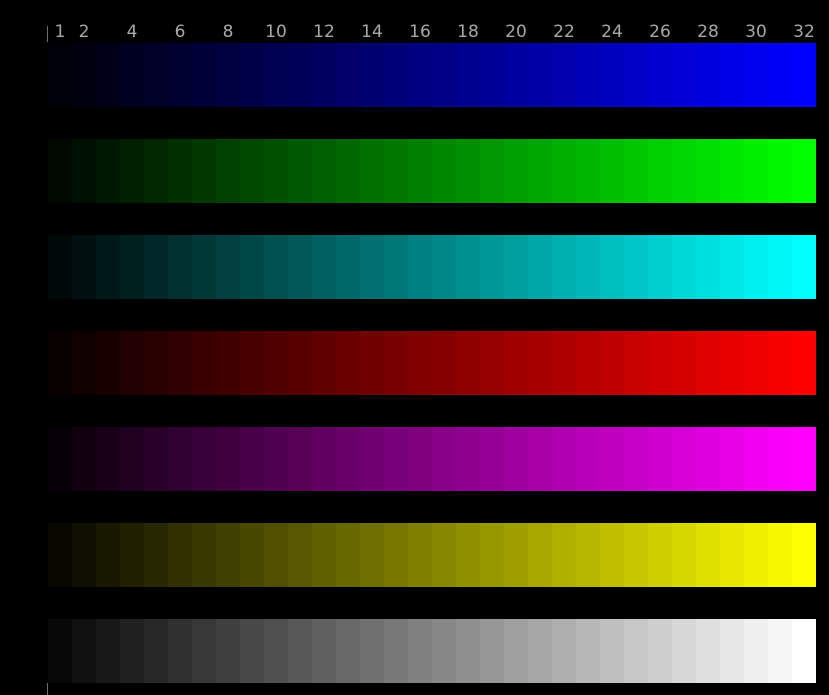 The width and height of the screenshot is (829, 695). What do you see at coordinates (84, 32) in the screenshot?
I see `tick-label-2: 2` at bounding box center [84, 32].